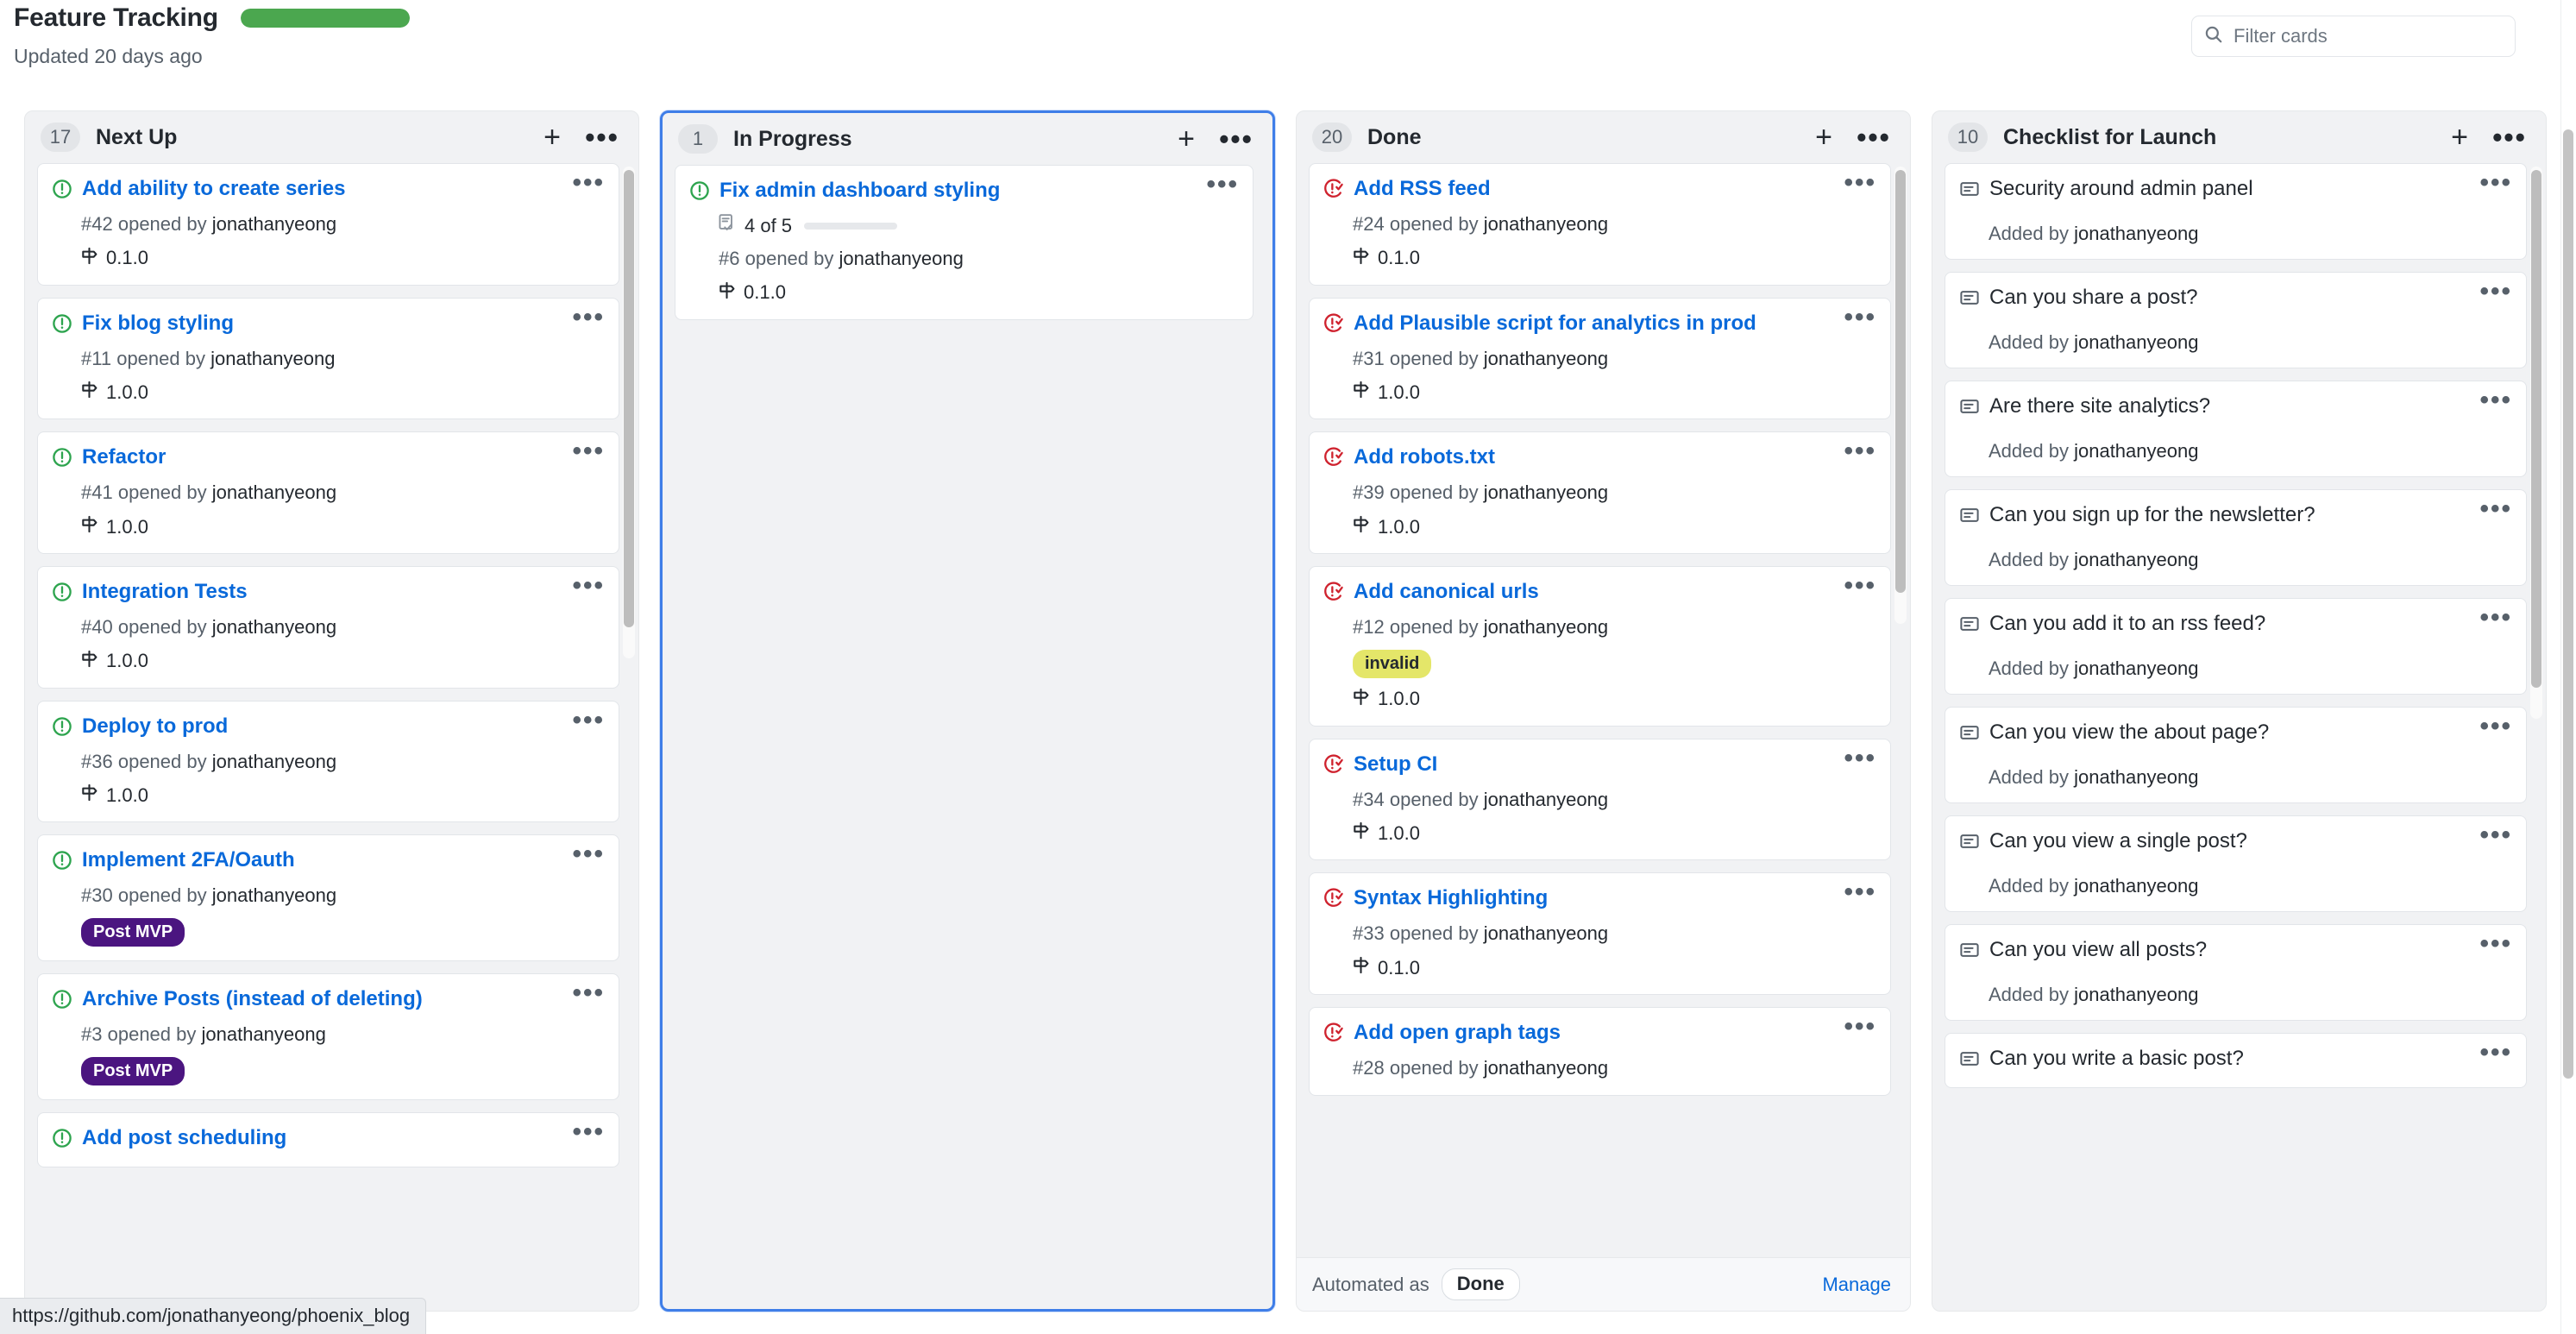  I want to click on card-title-link: Are there site analytics?, so click(2225, 406).